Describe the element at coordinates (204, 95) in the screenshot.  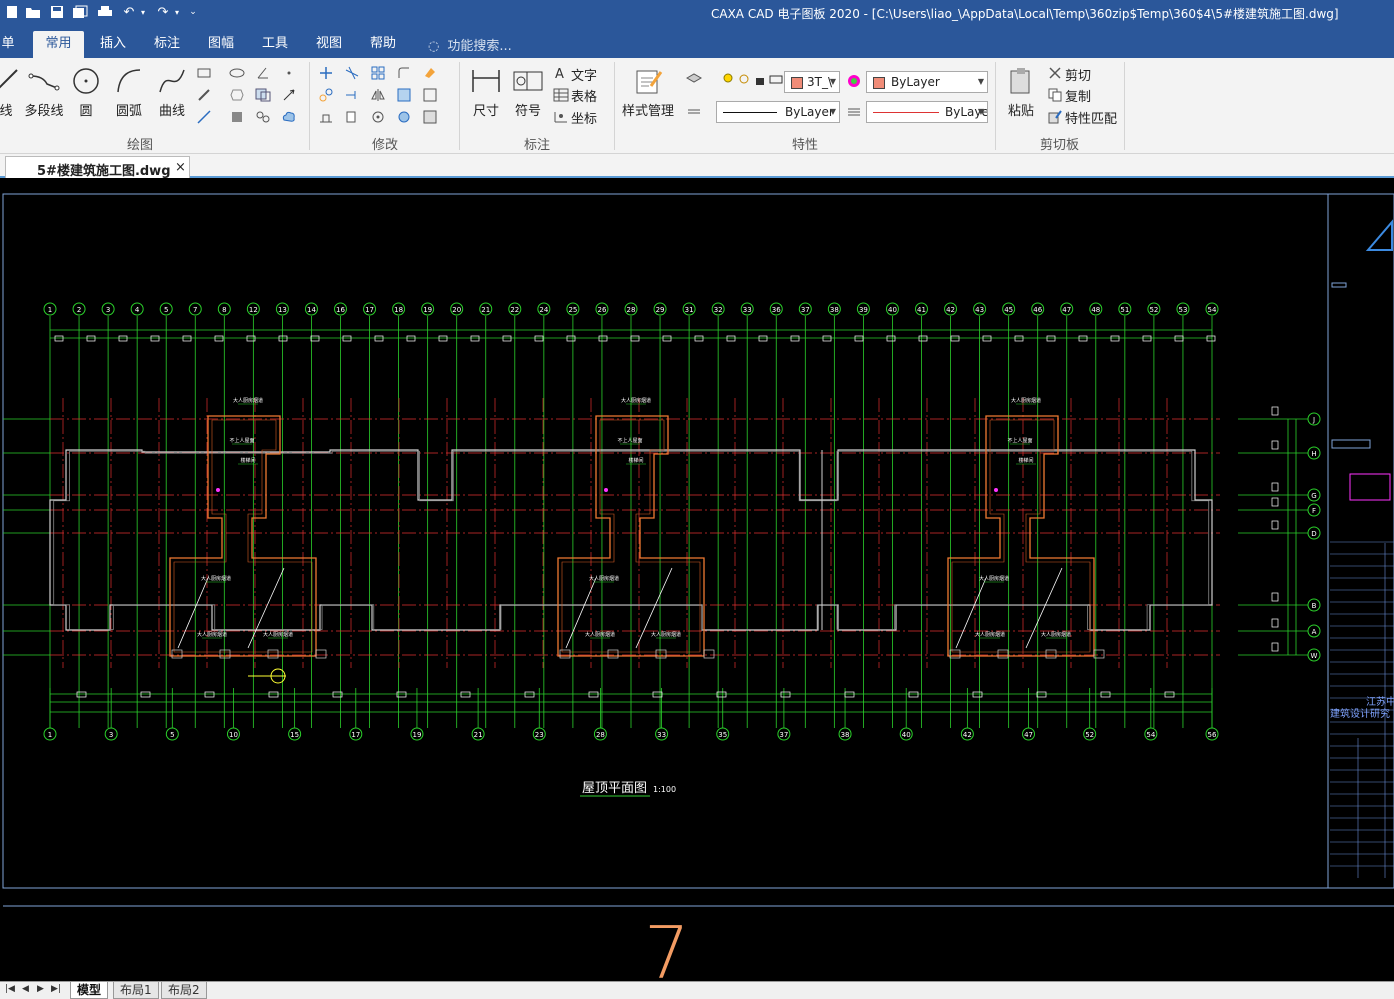
I see `pen-icon` at that location.